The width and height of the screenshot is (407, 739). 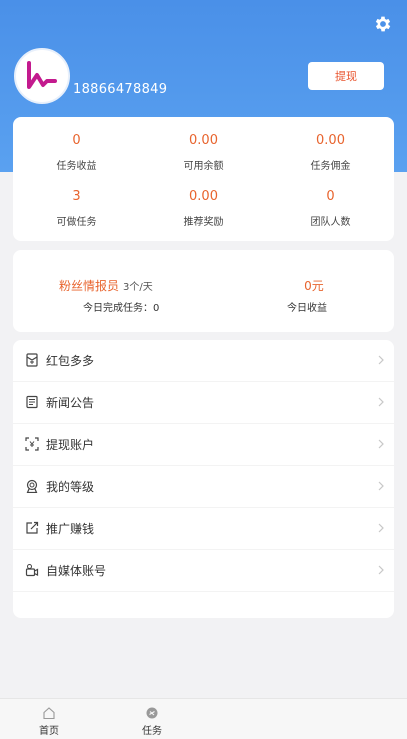 I want to click on share-icon, so click(x=32, y=527).